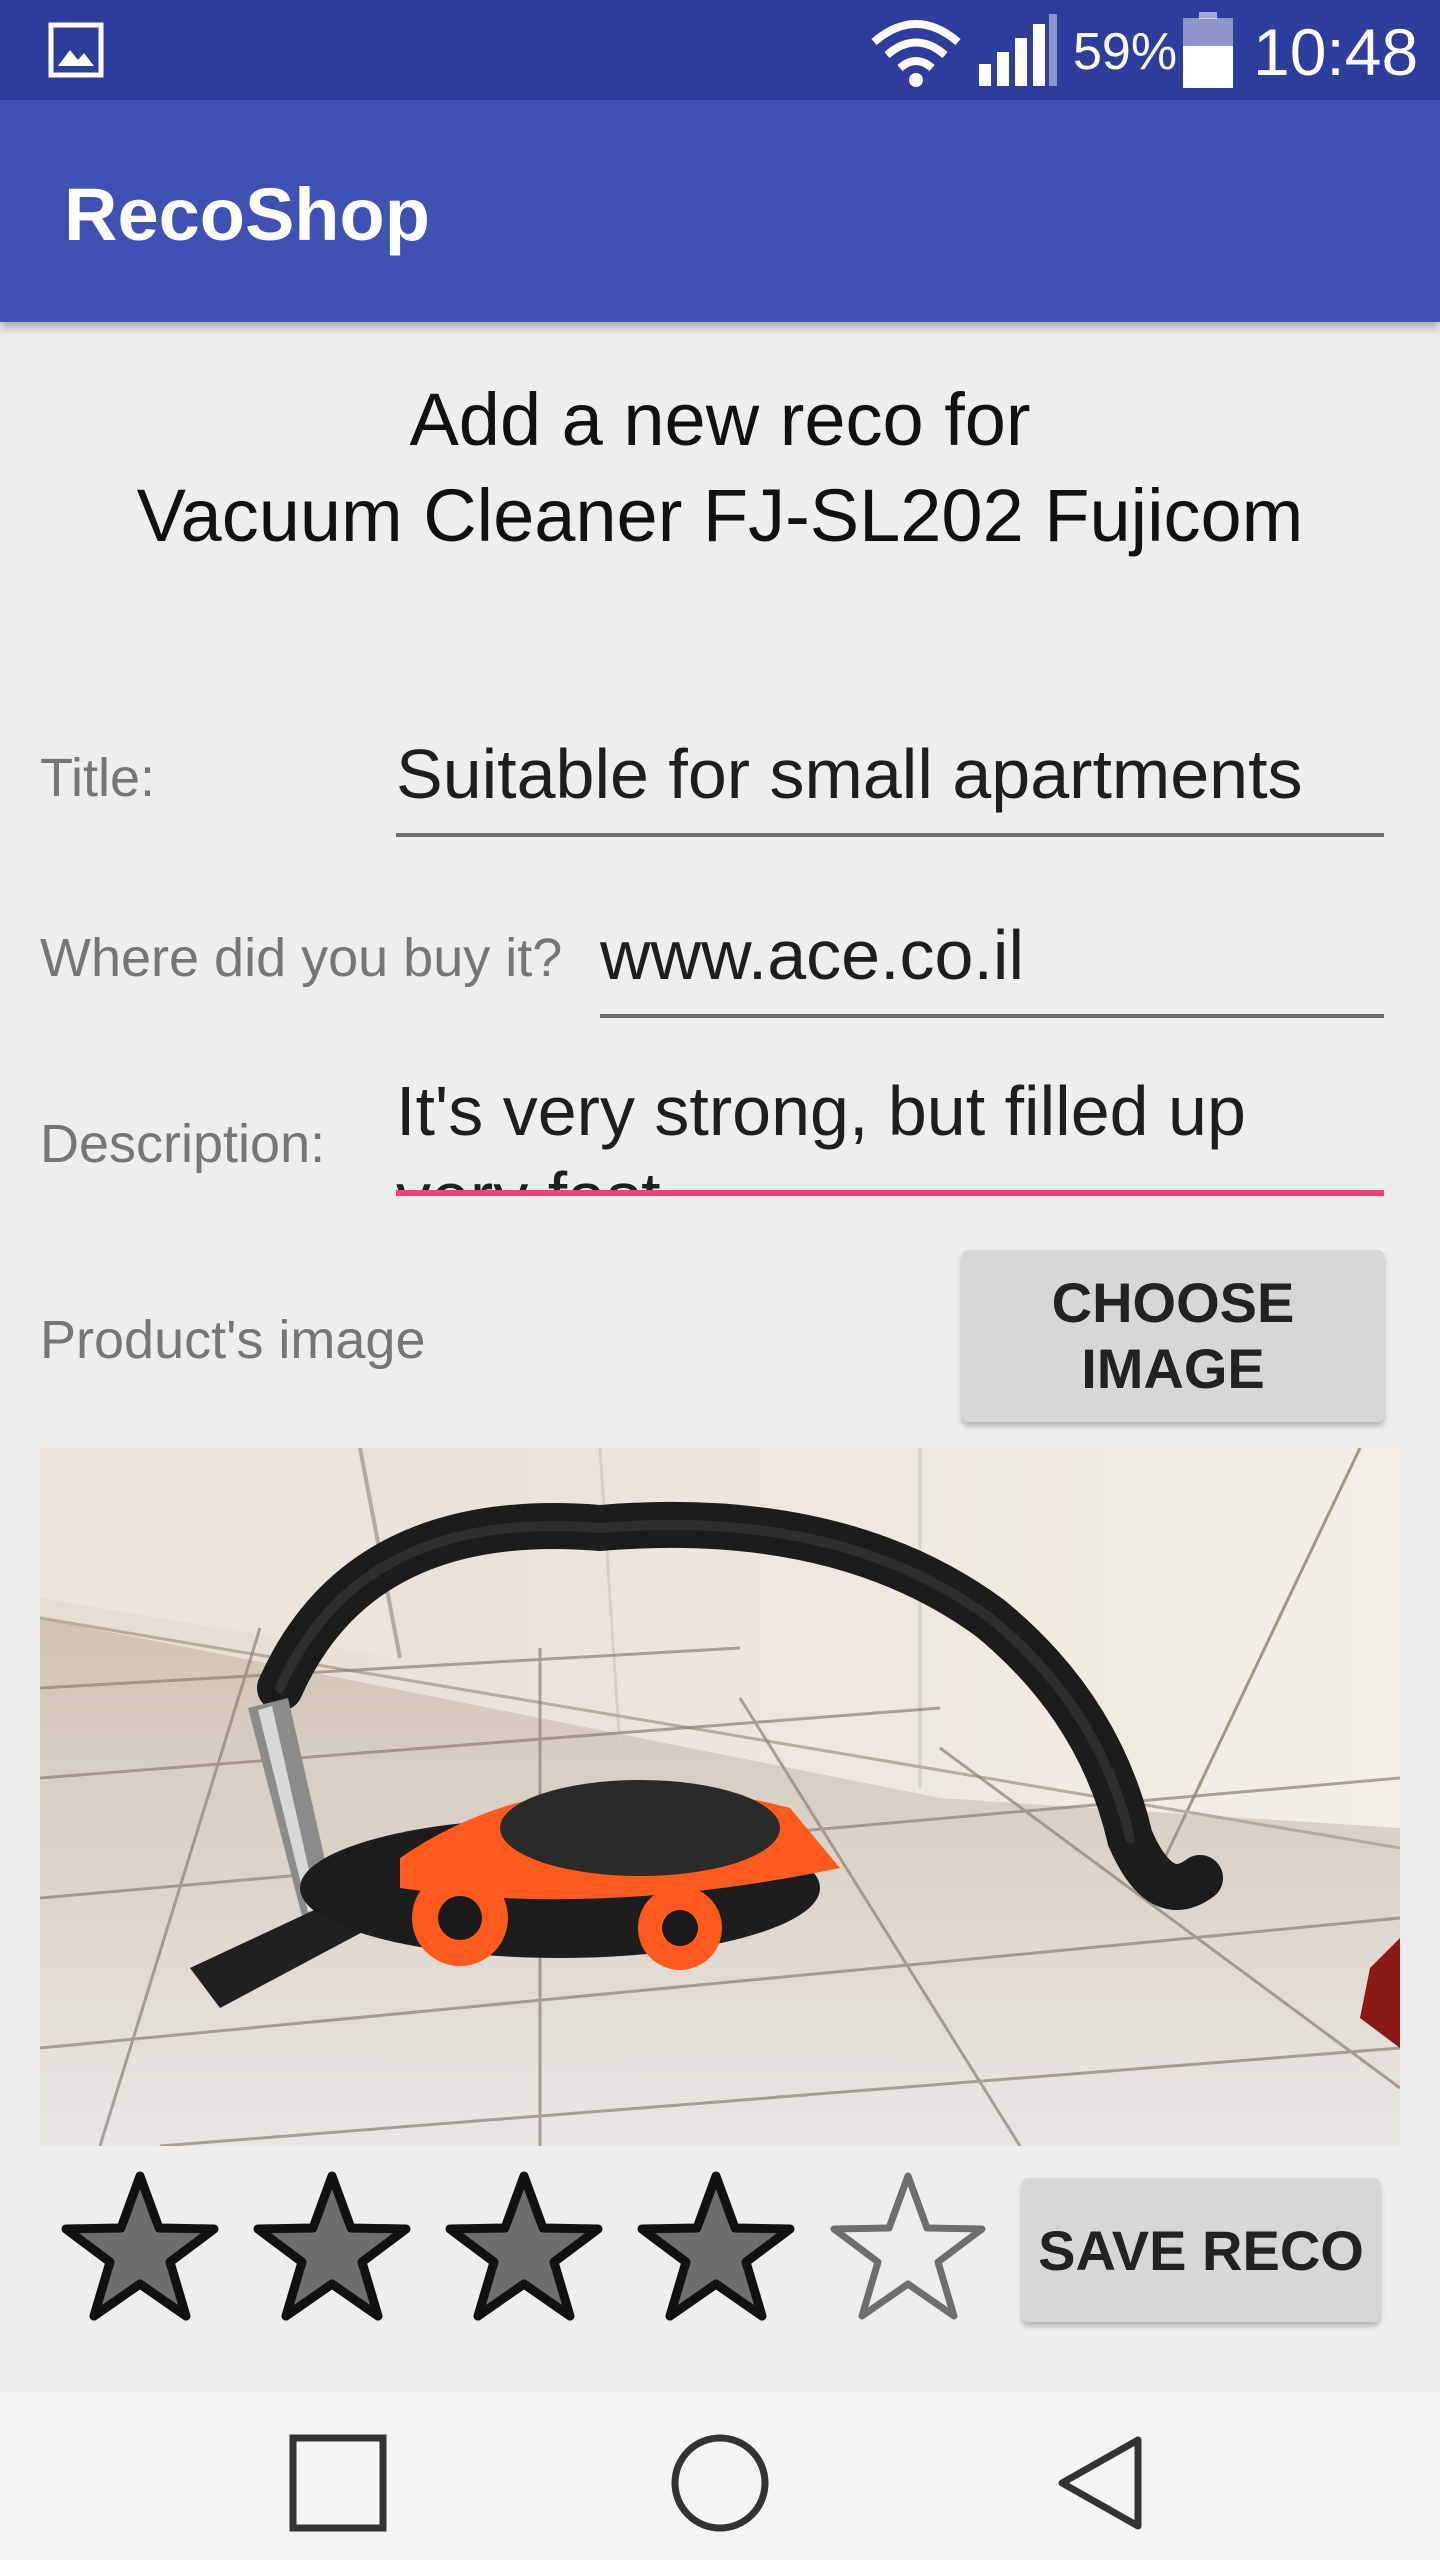  I want to click on status-bar: 59% 10:48, so click(720, 50).